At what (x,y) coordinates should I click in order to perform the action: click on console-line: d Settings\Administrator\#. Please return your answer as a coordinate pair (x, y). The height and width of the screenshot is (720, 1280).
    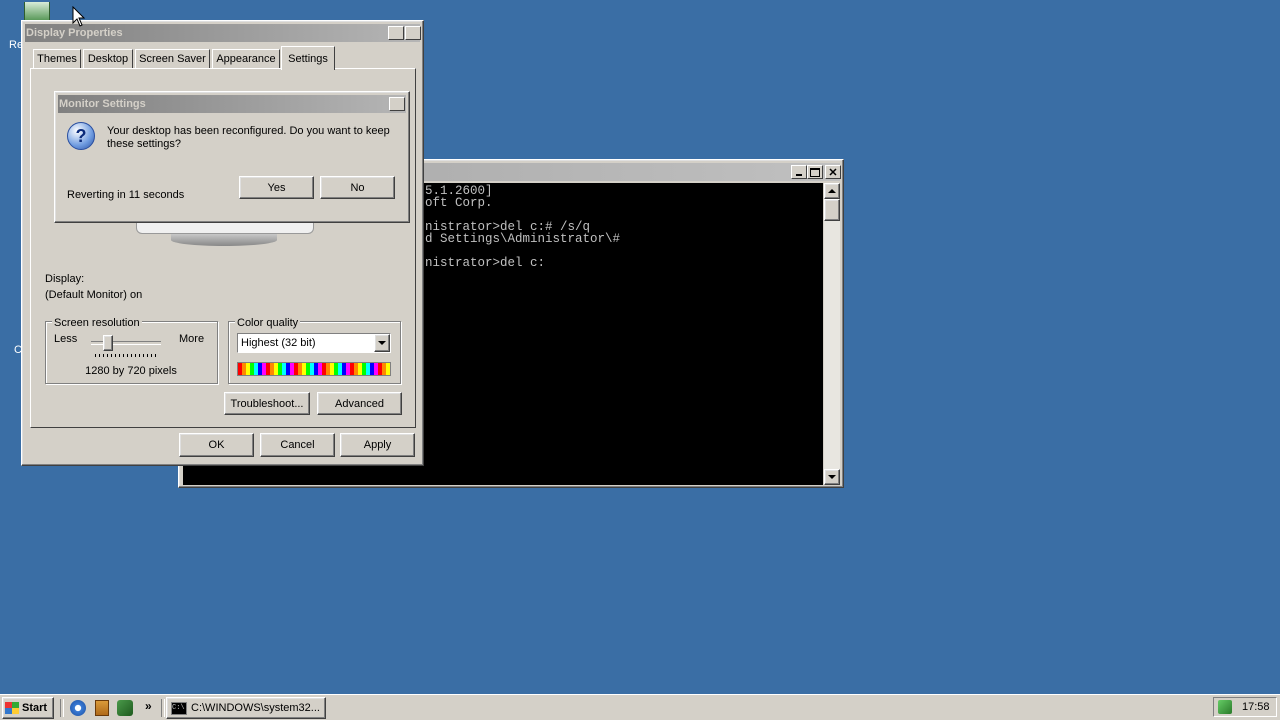
    Looking at the image, I should click on (523, 239).